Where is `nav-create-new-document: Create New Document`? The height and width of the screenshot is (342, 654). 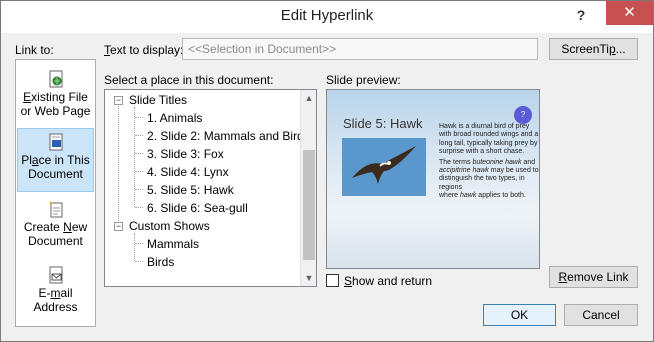 nav-create-new-document: Create New Document is located at coordinates (55, 228).